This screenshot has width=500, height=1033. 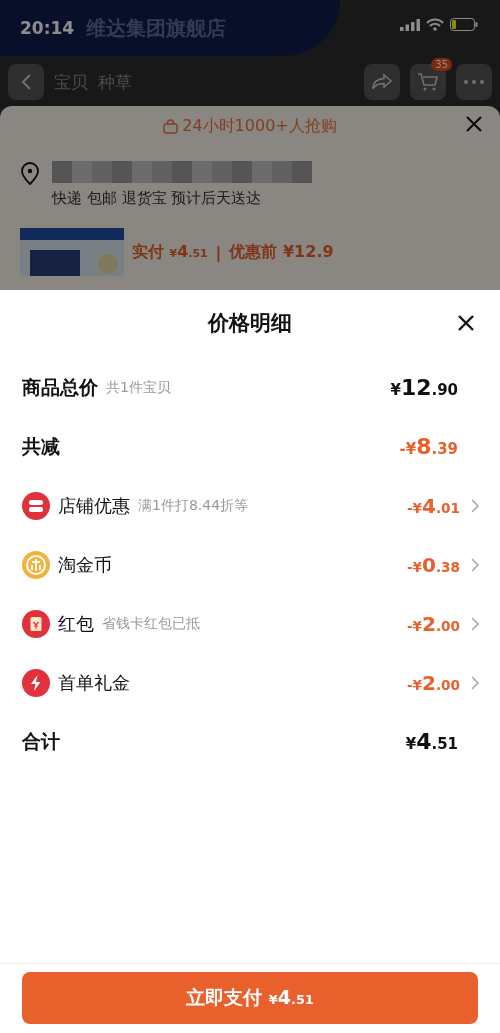 I want to click on share-icon, so click(x=382, y=82).